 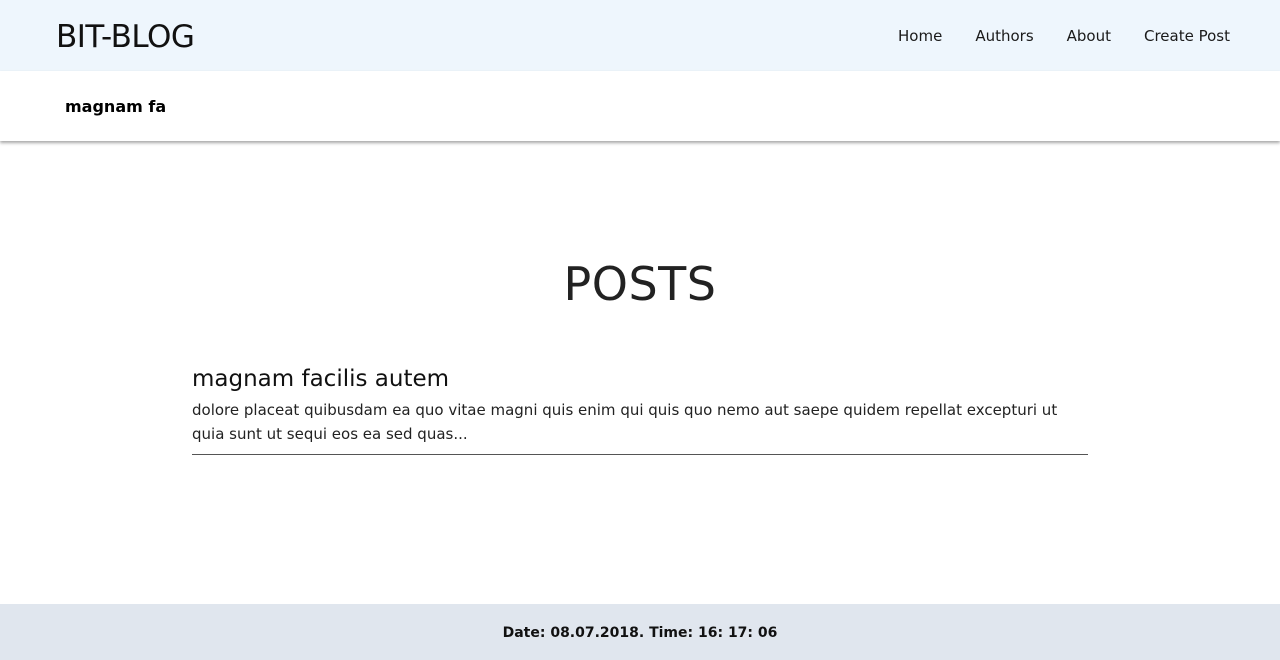 I want to click on main-nav: Home Authors About Create Post, so click(x=1047, y=36).